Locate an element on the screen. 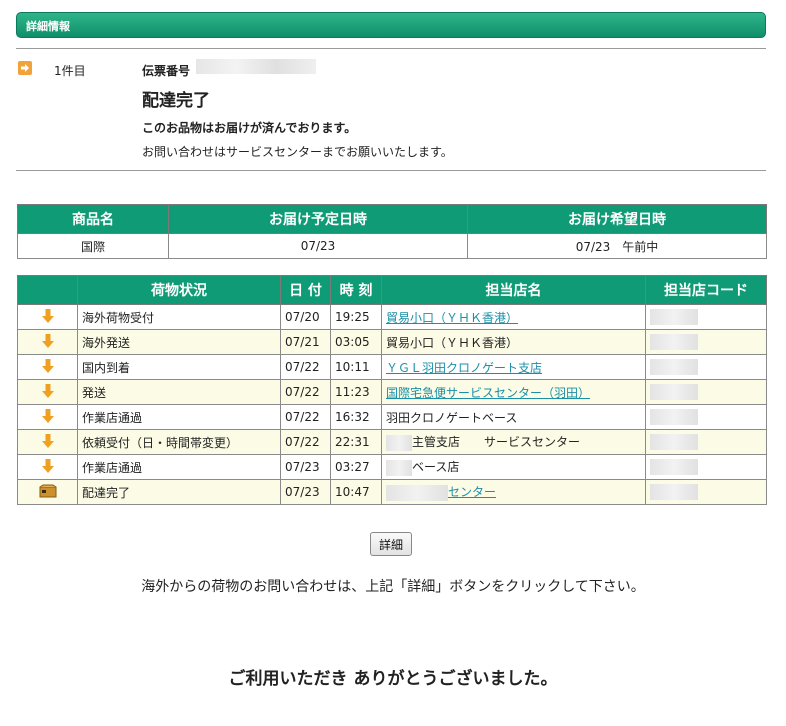 The image size is (786, 726). row-time: 22:31 is located at coordinates (356, 442).